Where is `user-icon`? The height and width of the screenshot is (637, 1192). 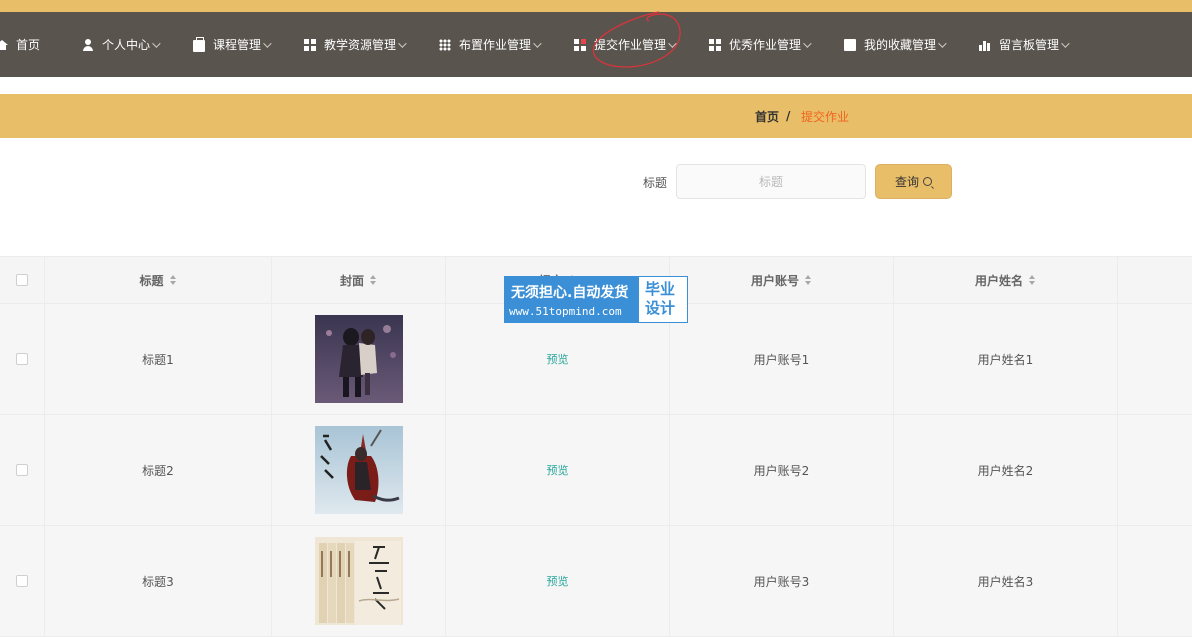 user-icon is located at coordinates (88, 44).